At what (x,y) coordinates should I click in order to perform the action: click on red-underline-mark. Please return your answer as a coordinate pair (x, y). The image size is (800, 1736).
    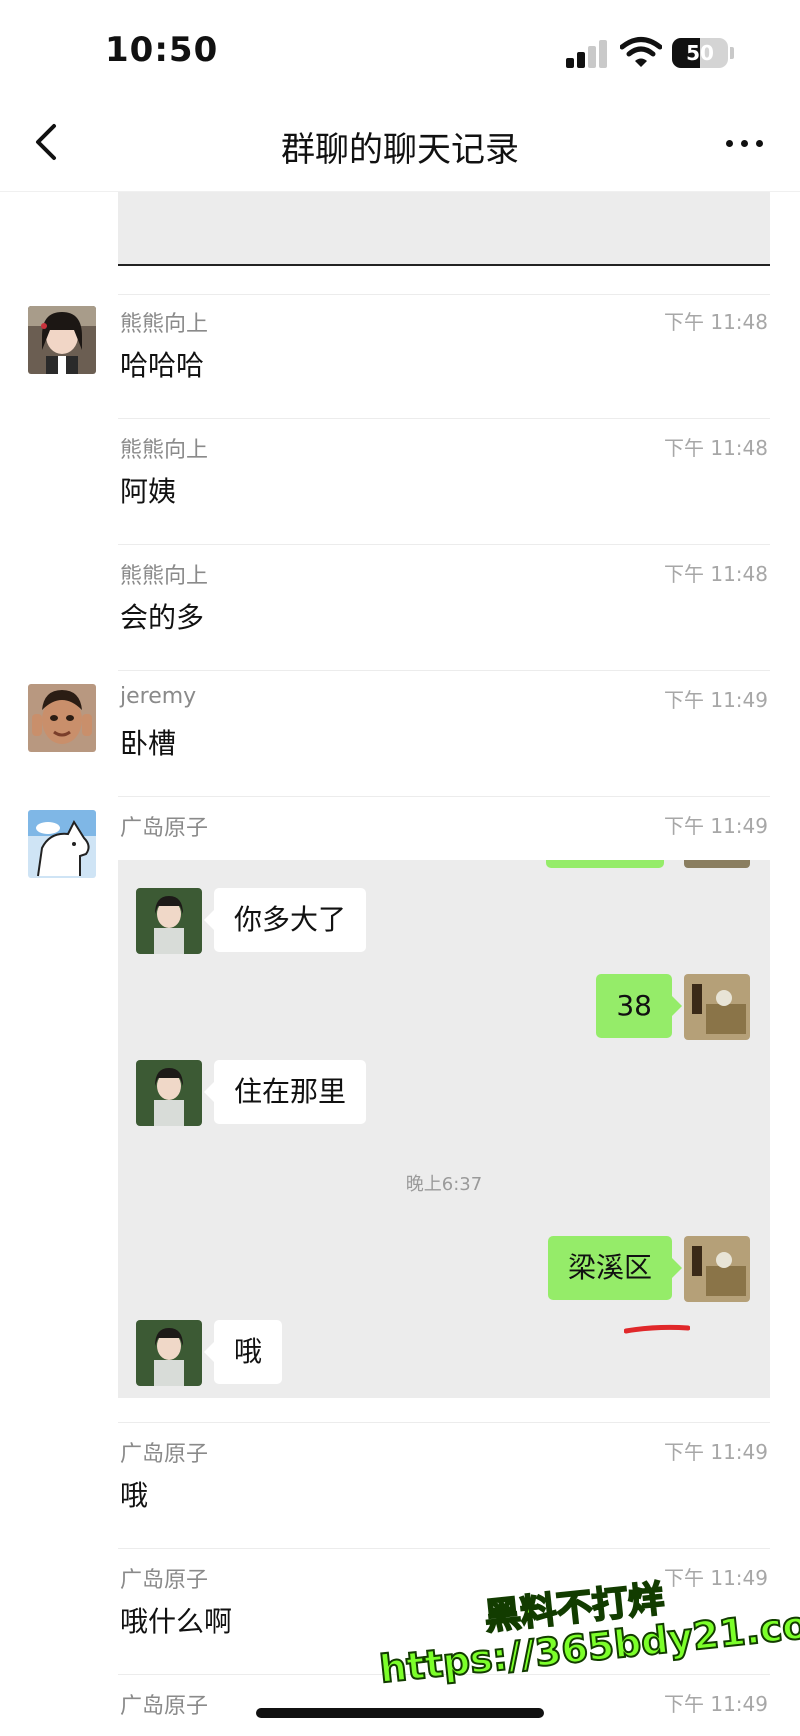
    Looking at the image, I should click on (657, 1329).